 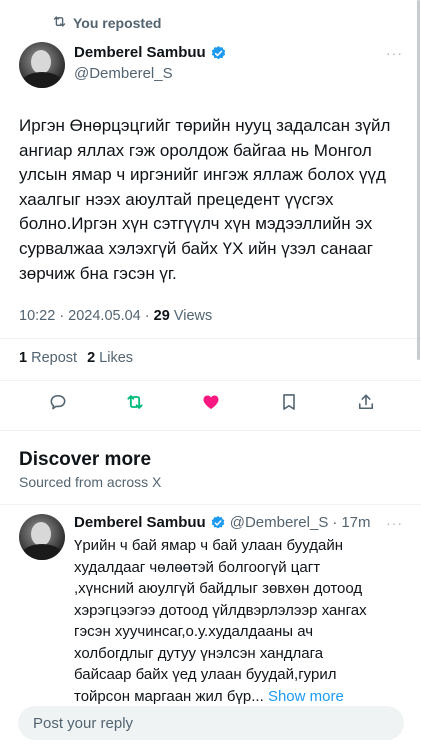 What do you see at coordinates (85, 459) in the screenshot?
I see `discover-title: Discover more` at bounding box center [85, 459].